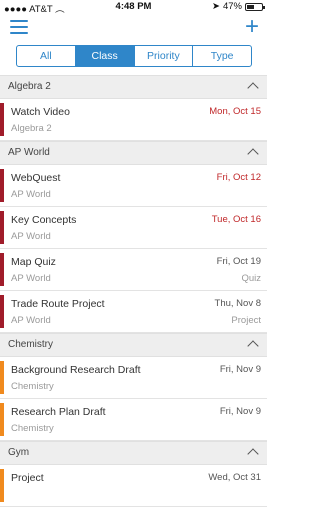 This screenshot has width=320, height=507. I want to click on item-name: Project, so click(27, 478).